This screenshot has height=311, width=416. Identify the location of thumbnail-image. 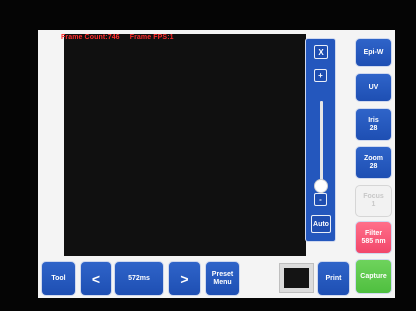
(296, 278).